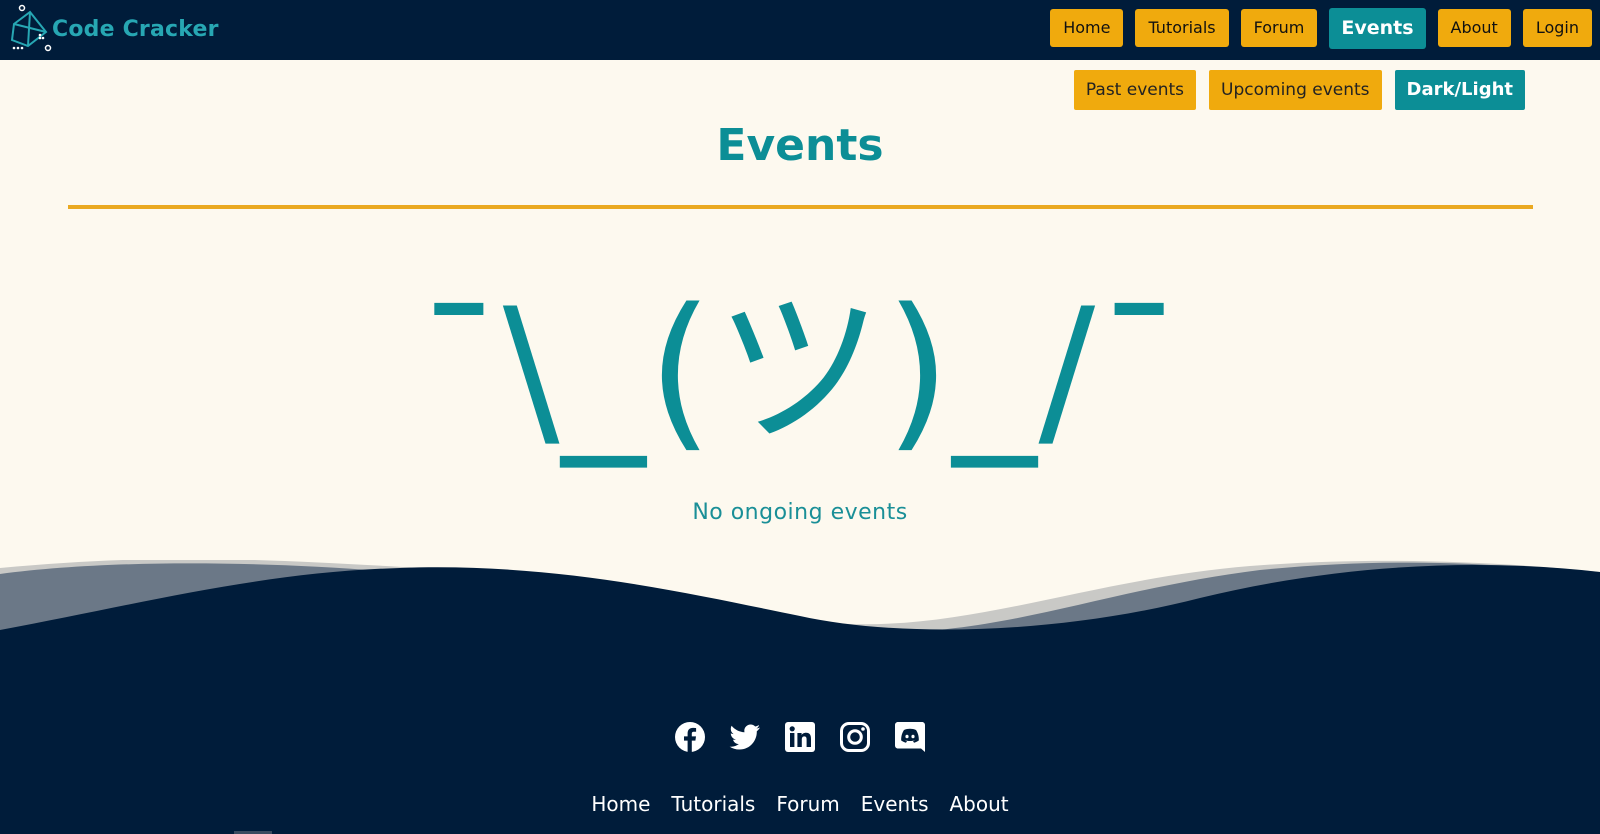  Describe the element at coordinates (855, 737) in the screenshot. I see `instagram-icon` at that location.